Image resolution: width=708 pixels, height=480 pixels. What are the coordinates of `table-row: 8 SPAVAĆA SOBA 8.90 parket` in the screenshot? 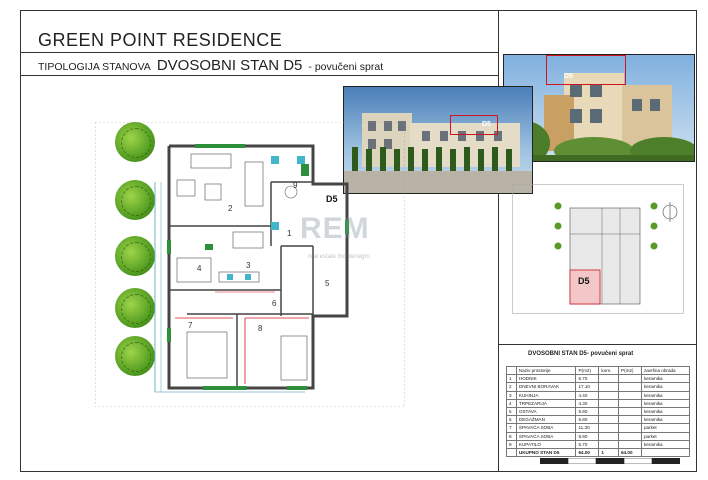 It's located at (598, 436).